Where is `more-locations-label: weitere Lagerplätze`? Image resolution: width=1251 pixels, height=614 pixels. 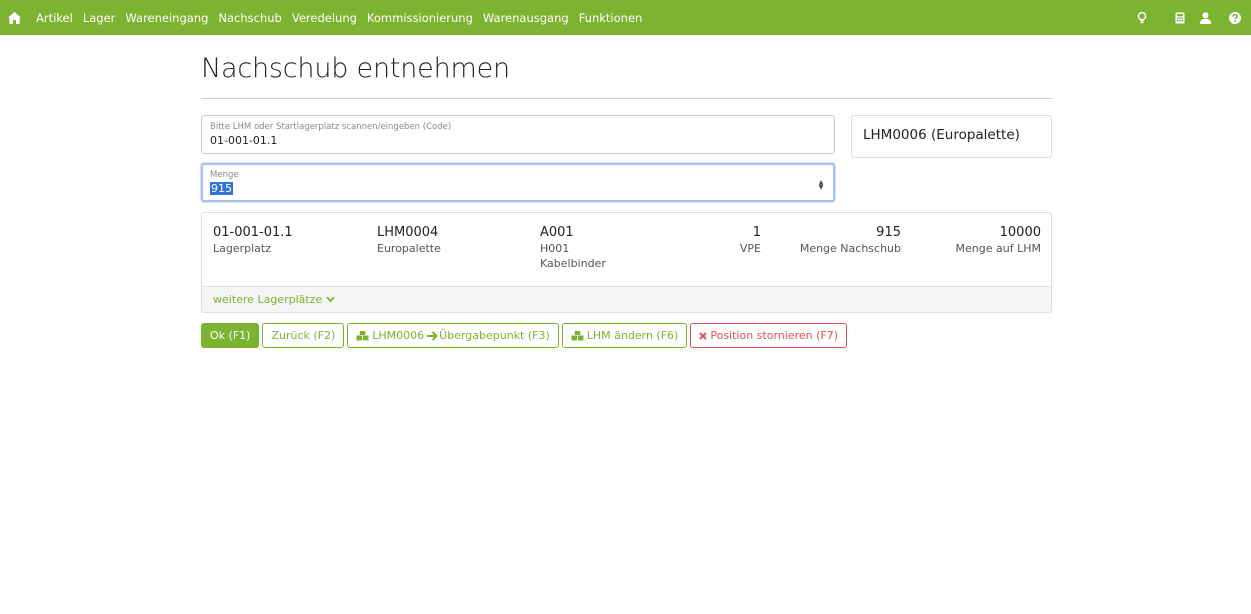 more-locations-label: weitere Lagerplätze is located at coordinates (267, 299).